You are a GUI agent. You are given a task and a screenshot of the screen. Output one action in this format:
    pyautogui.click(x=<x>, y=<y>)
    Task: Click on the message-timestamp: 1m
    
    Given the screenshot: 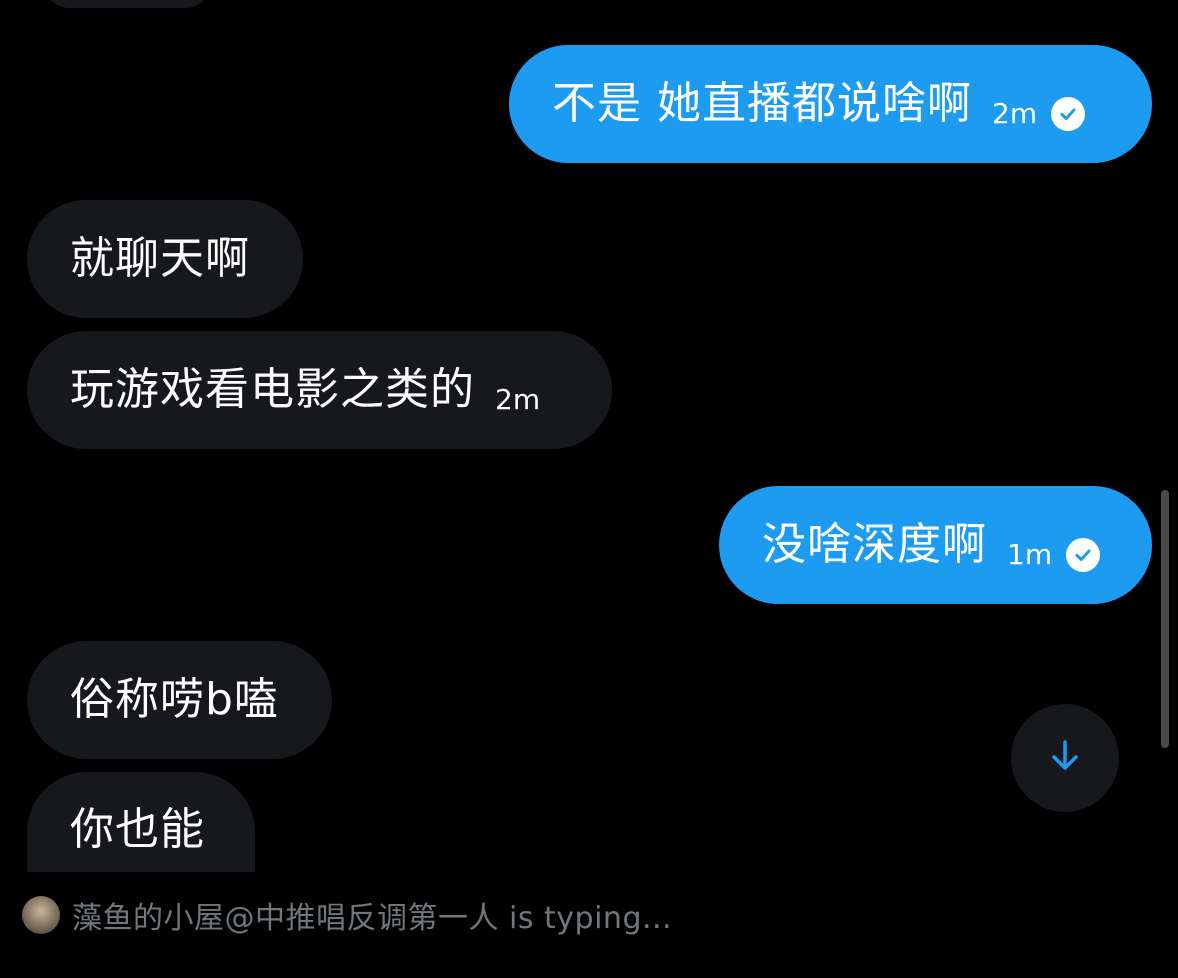 What is the action you would take?
    pyautogui.click(x=1030, y=554)
    